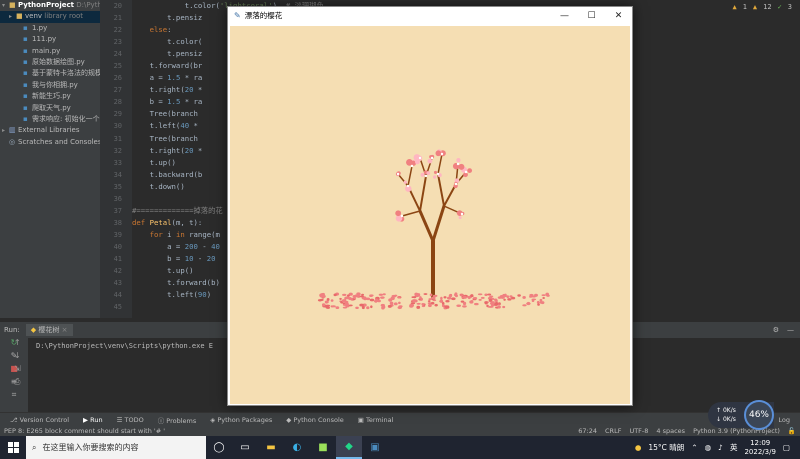 Image resolution: width=800 pixels, height=459 pixels. What do you see at coordinates (158, 186) in the screenshot?
I see `code-token: t.down()` at bounding box center [158, 186].